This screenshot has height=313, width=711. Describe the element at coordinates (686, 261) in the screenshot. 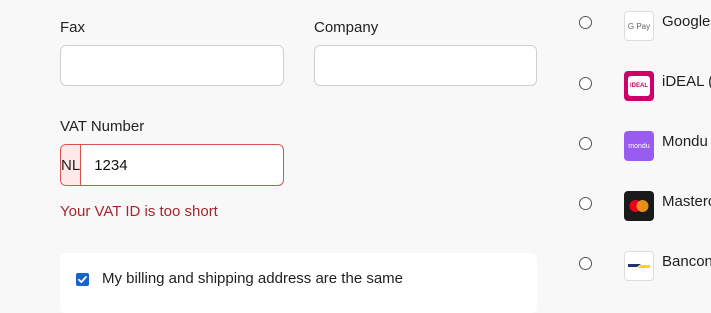

I see `payment-name-bancontact: Bancon` at that location.